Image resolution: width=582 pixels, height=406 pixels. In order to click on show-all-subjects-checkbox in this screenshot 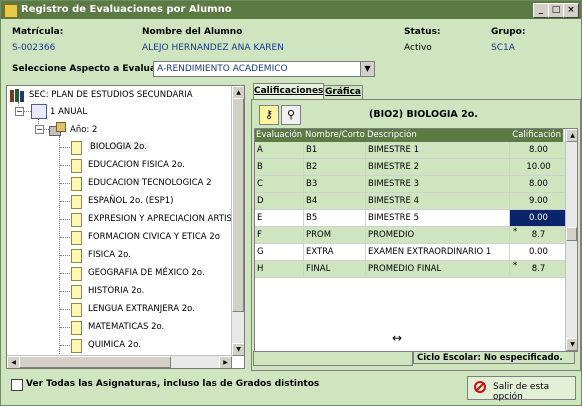, I will do `click(17, 385)`.